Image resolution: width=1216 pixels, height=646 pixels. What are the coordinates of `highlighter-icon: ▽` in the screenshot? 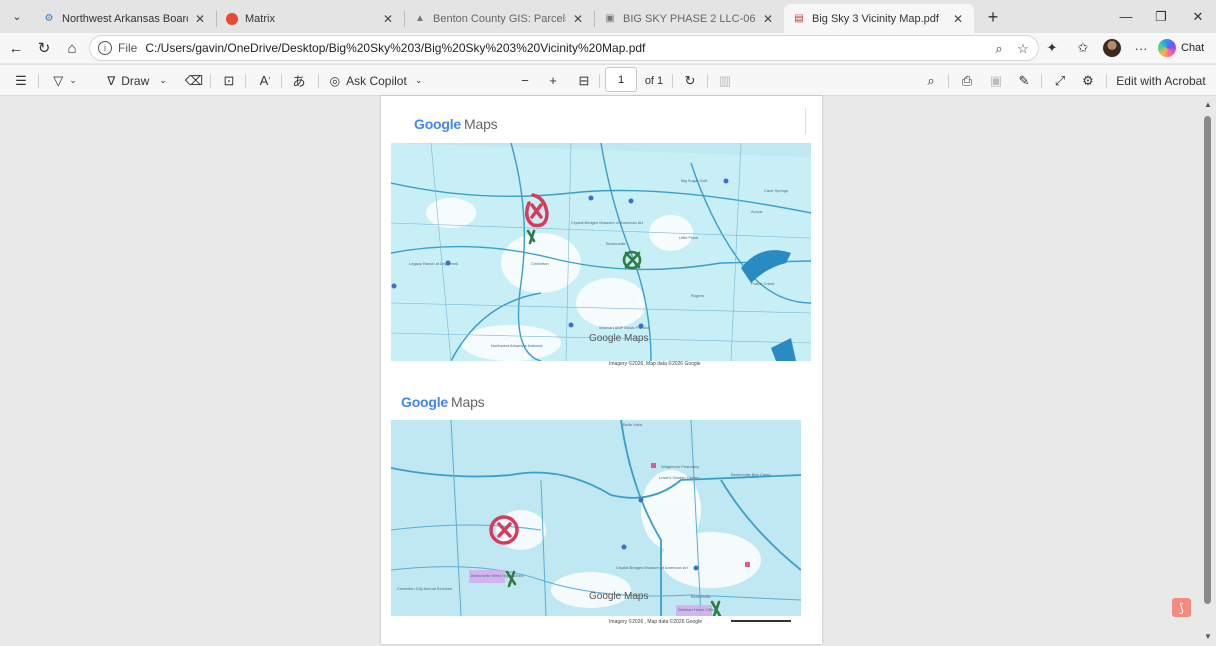 It's located at (58, 80).